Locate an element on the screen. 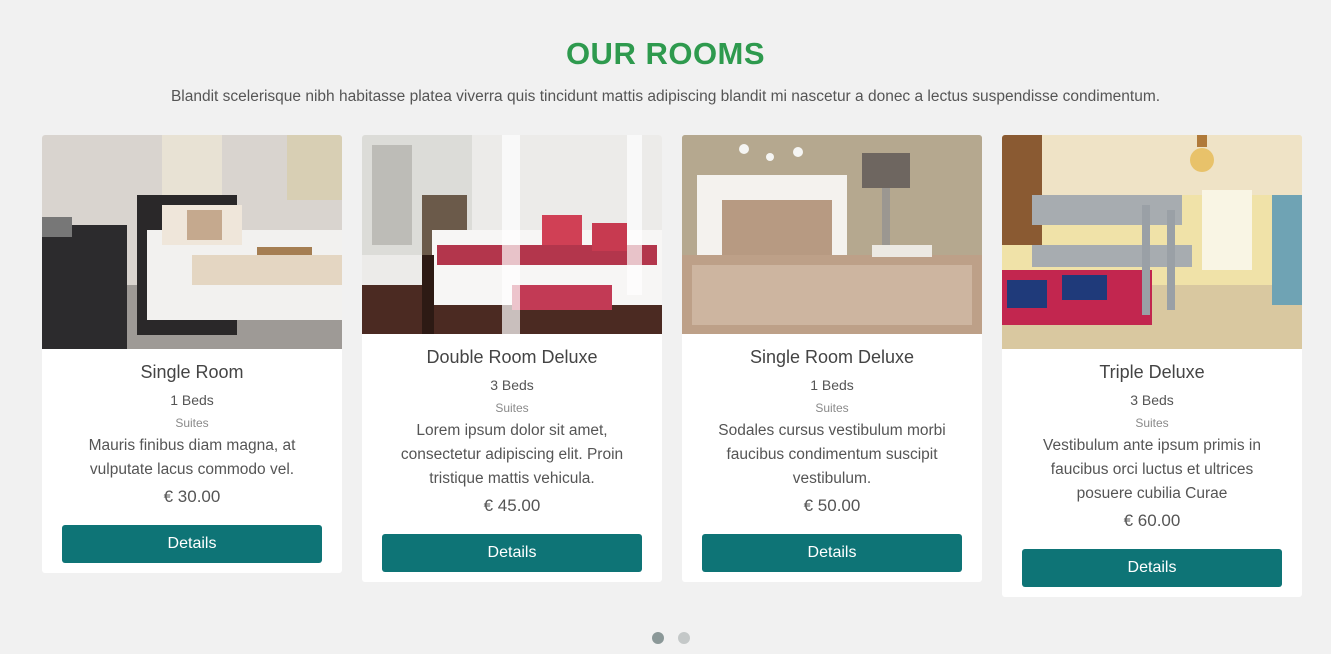 The image size is (1331, 654). room-name: Triple Deluxe is located at coordinates (1152, 372).